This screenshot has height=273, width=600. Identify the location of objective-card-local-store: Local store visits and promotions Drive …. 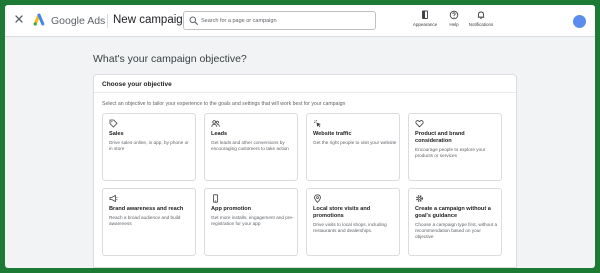
(353, 222).